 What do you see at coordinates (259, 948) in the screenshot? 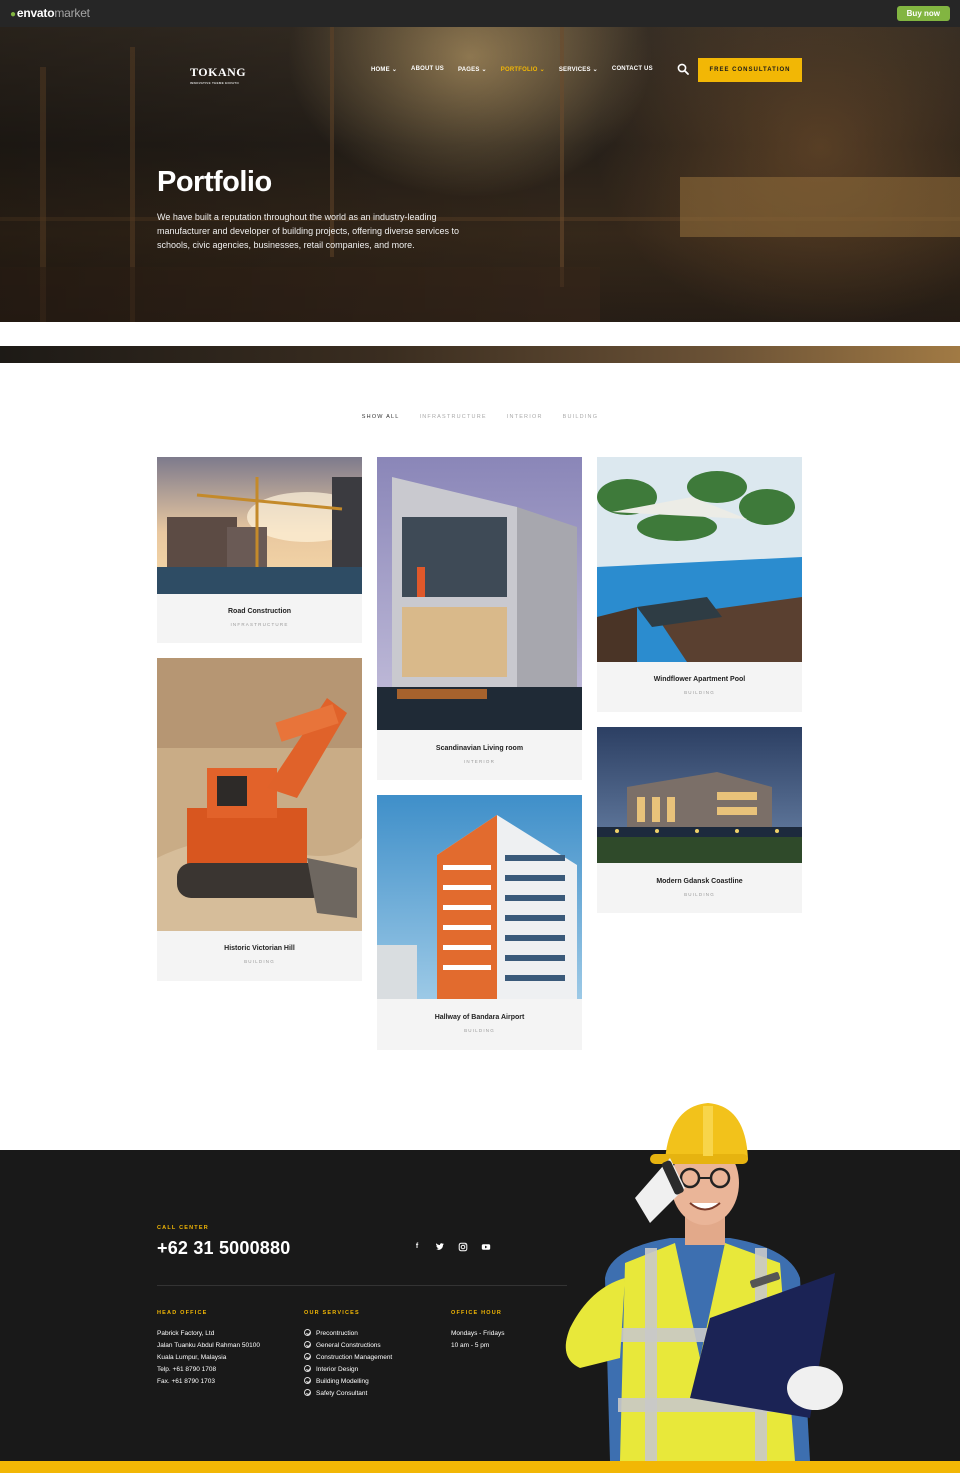
I see `project-title: Historic Victorian Hill` at bounding box center [259, 948].